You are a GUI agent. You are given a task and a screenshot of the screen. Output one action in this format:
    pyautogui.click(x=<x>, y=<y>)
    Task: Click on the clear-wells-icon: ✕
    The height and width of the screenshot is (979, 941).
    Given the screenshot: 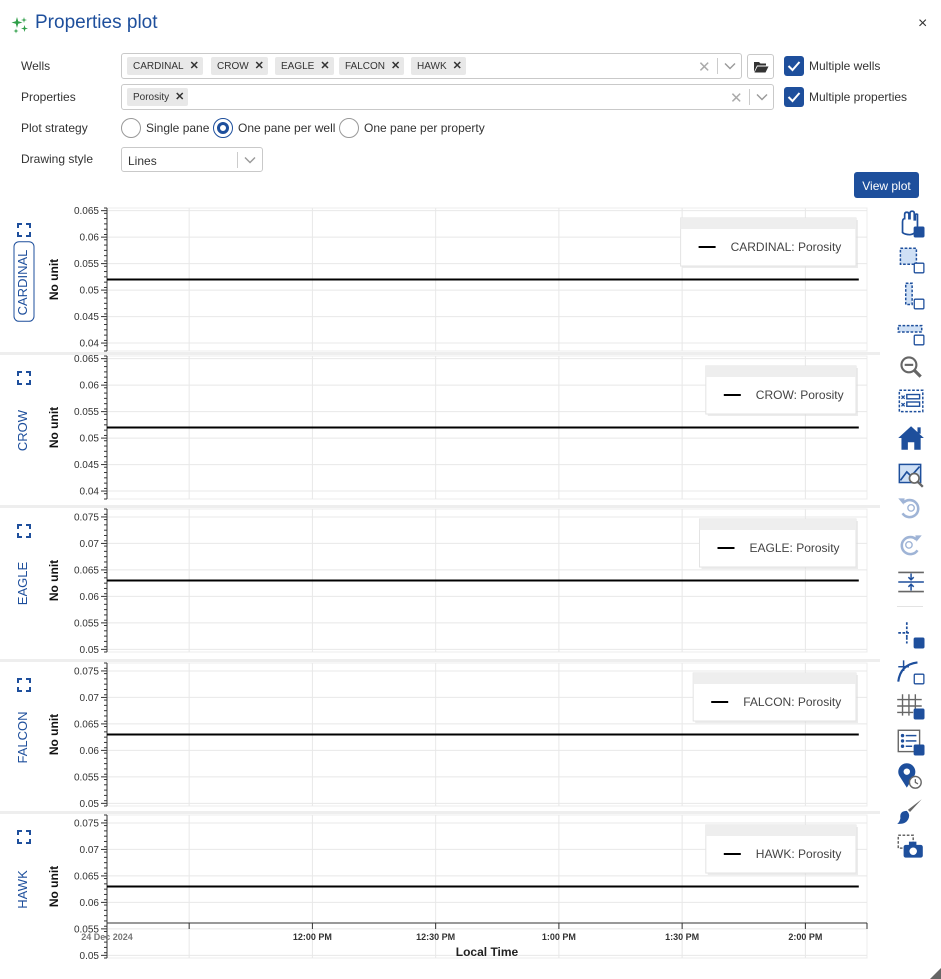 What is the action you would take?
    pyautogui.click(x=704, y=67)
    